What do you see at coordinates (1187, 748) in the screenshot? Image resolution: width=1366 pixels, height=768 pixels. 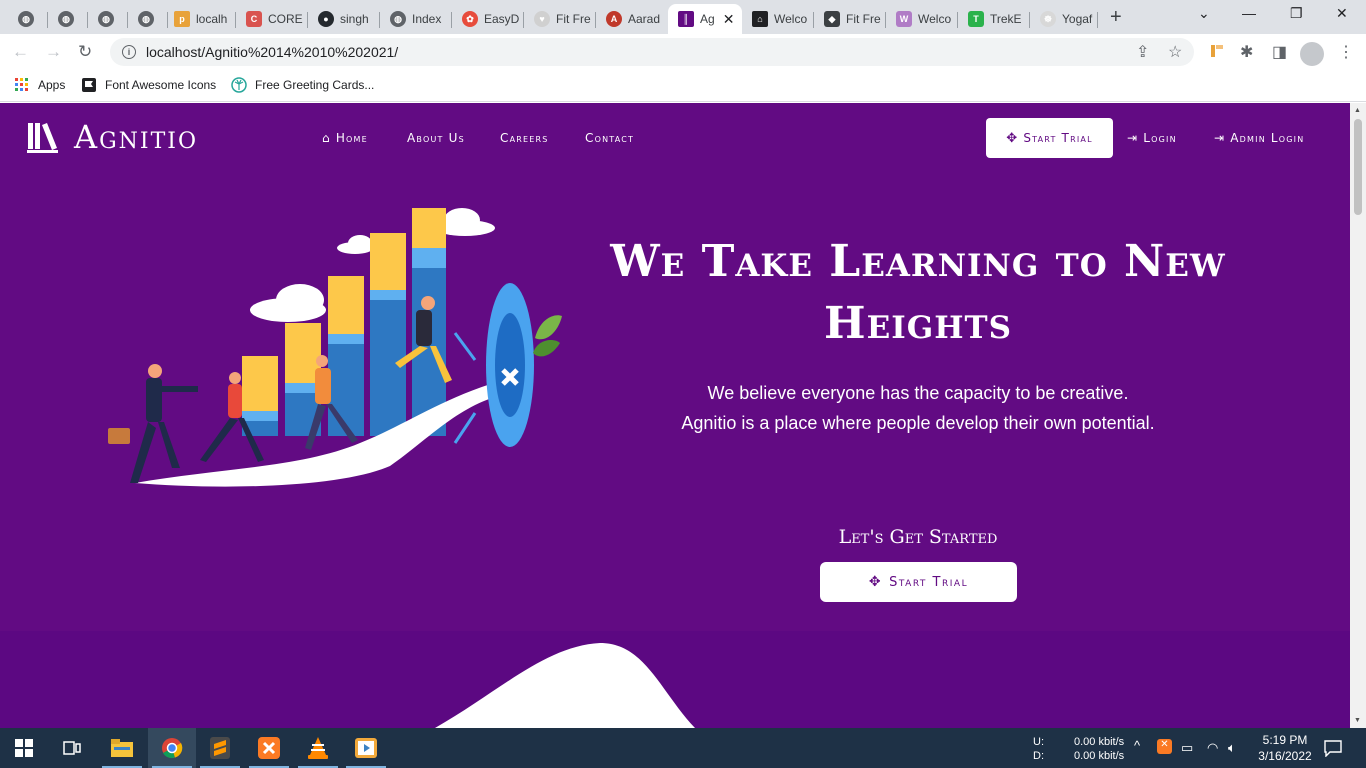 I see `battery-icon: ▭` at bounding box center [1187, 748].